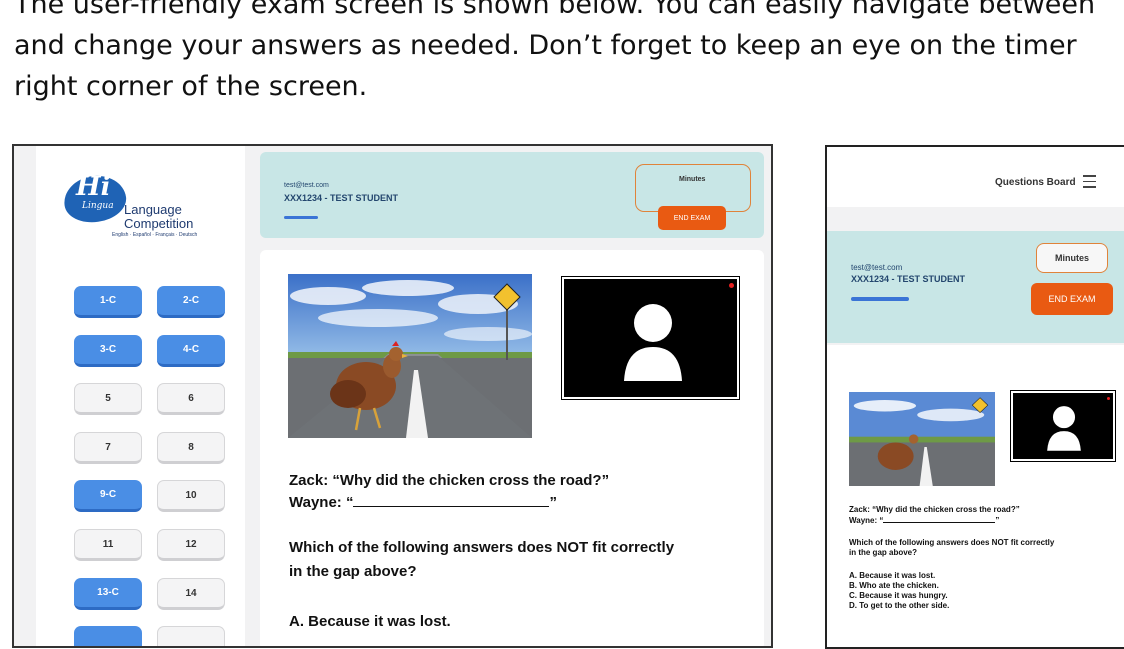 This screenshot has width=1124, height=649. Describe the element at coordinates (866, 520) in the screenshot. I see `mobile-wayne-label: Wayne: “` at that location.